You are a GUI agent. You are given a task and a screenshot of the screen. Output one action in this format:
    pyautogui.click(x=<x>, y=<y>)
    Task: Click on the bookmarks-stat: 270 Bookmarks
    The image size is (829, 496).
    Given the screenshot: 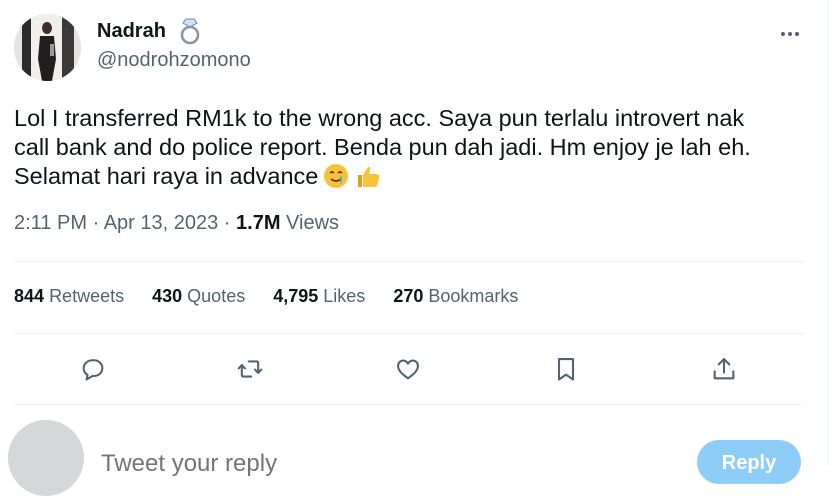 What is the action you would take?
    pyautogui.click(x=455, y=296)
    